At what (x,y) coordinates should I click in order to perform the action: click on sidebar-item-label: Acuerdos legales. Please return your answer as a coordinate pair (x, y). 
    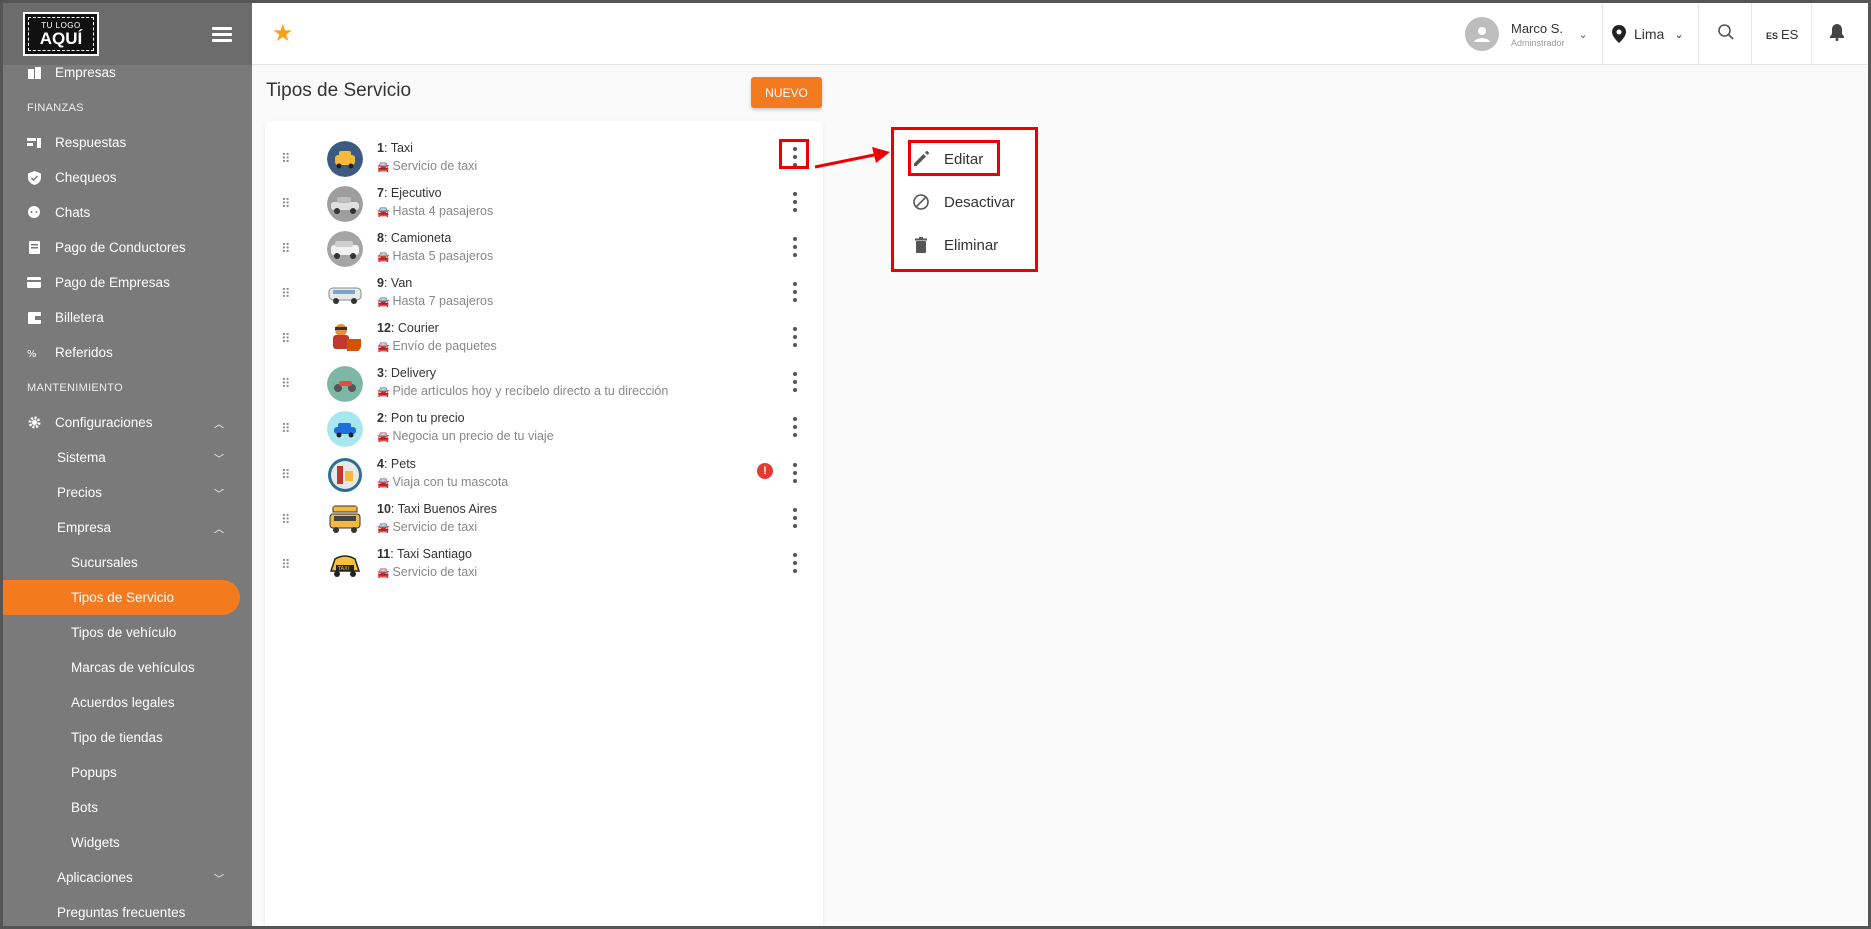
    Looking at the image, I should click on (123, 702).